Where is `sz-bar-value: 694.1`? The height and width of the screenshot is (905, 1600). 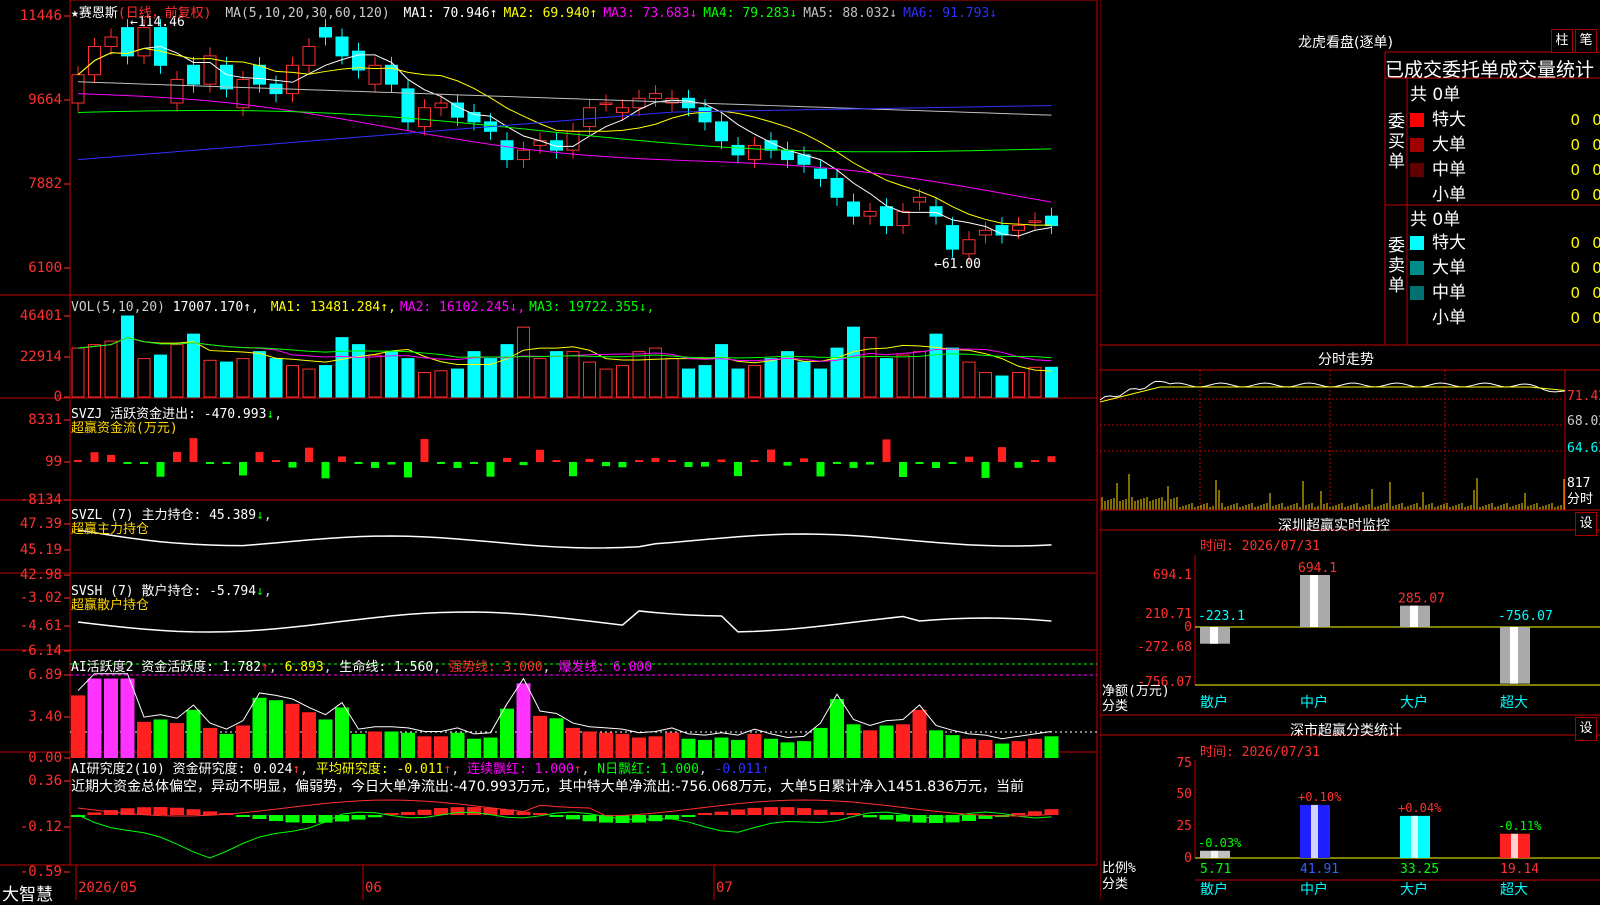 sz-bar-value: 694.1 is located at coordinates (1317, 568).